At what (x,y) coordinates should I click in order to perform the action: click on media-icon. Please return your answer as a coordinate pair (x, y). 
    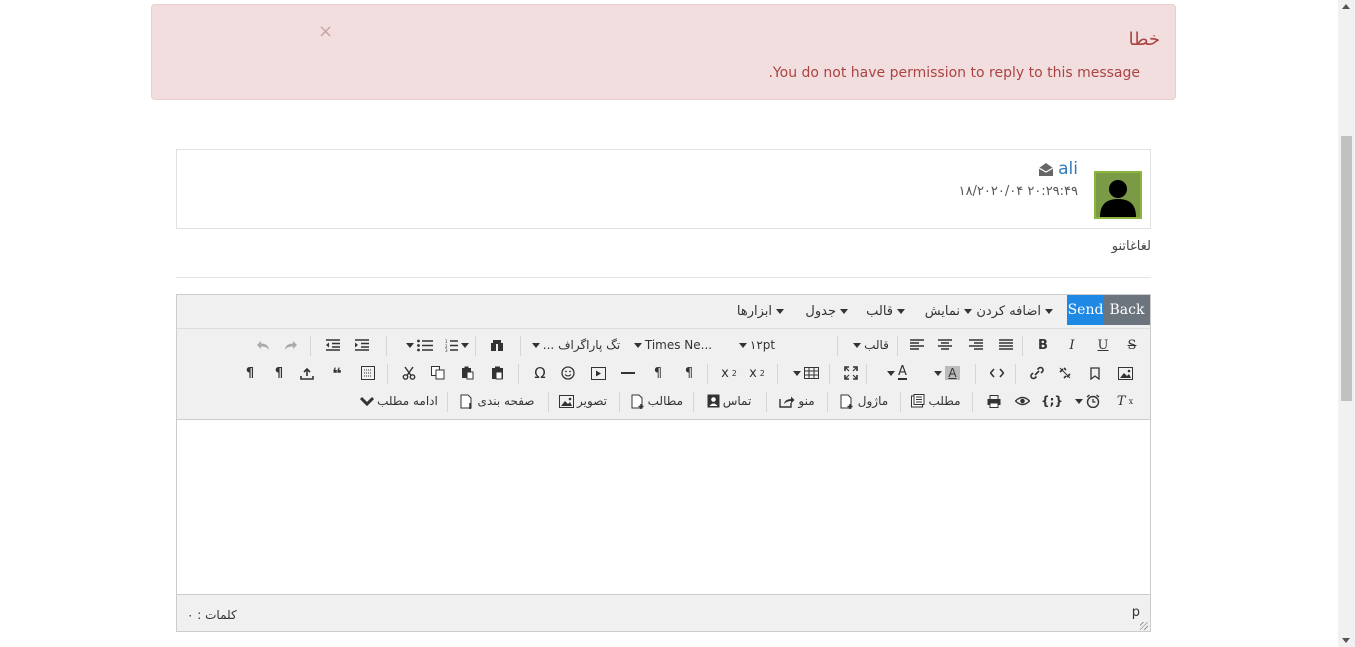
    Looking at the image, I should click on (598, 373).